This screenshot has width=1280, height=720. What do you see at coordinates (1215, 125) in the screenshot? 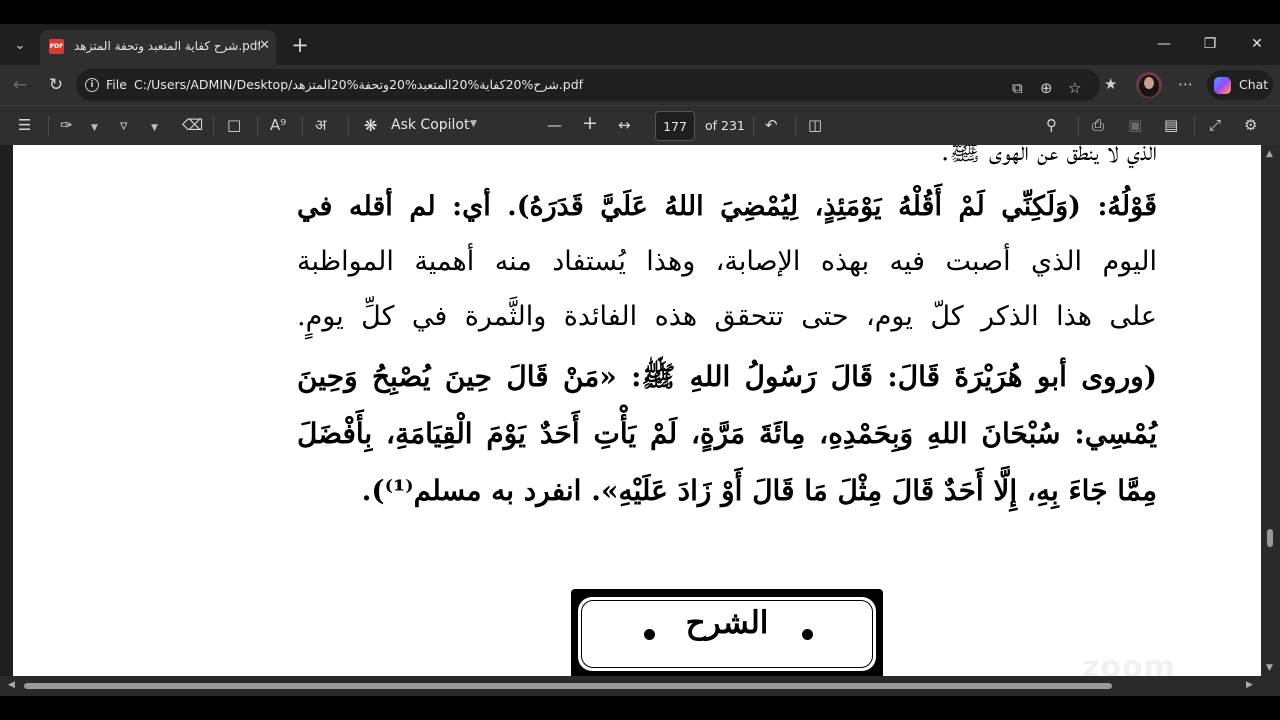
I see `fullscreen-icon: ⤢` at bounding box center [1215, 125].